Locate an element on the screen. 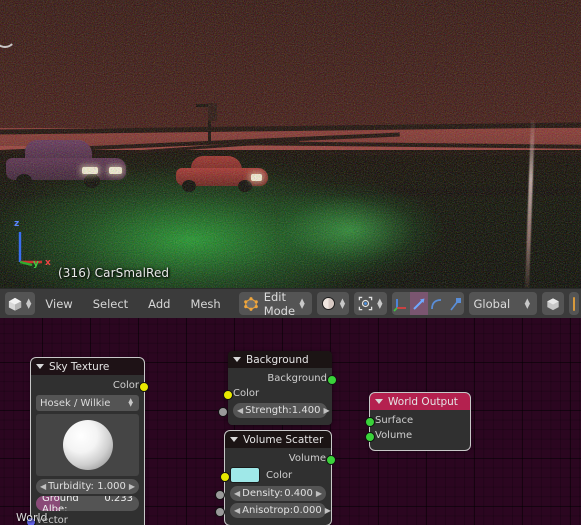  output-socket-row-color: Color is located at coordinates (92, 385).